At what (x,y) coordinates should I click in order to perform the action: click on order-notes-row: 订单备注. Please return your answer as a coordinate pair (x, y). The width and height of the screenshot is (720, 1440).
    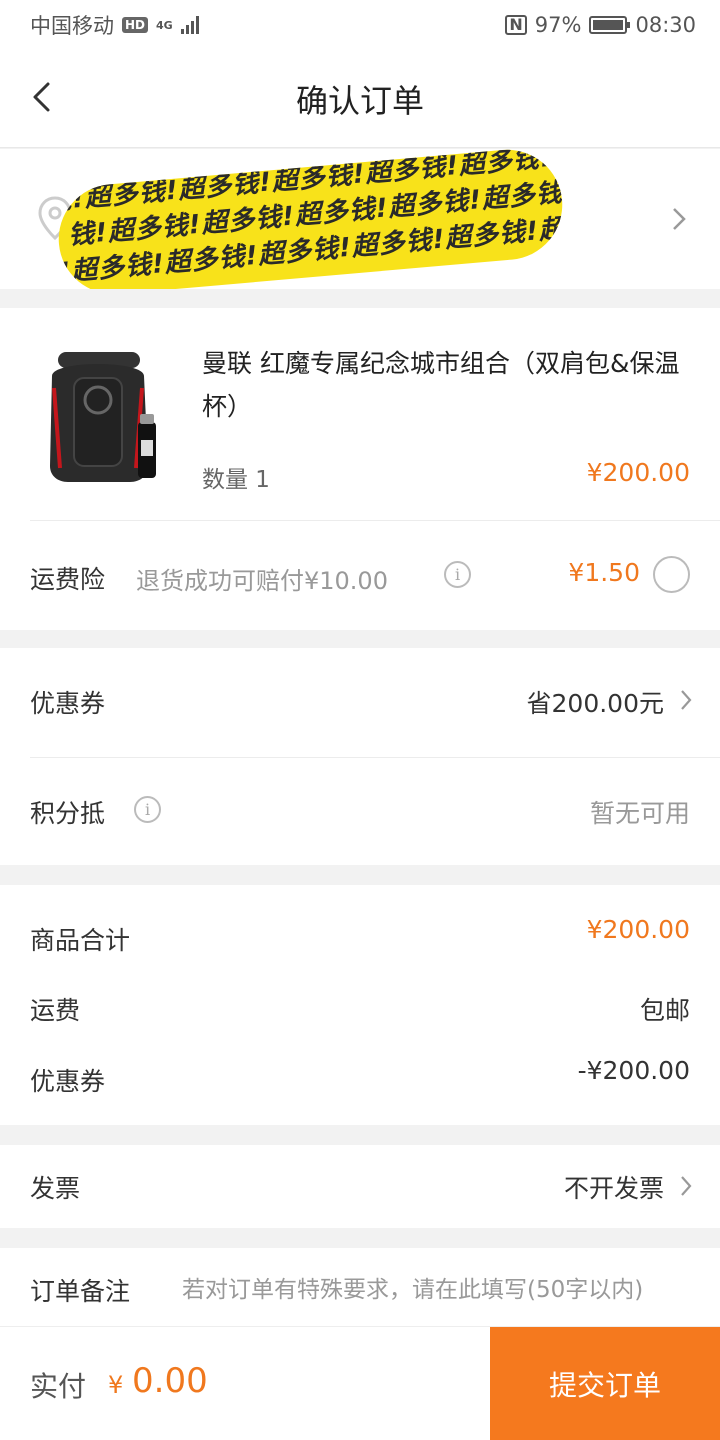
    Looking at the image, I should click on (360, 1288).